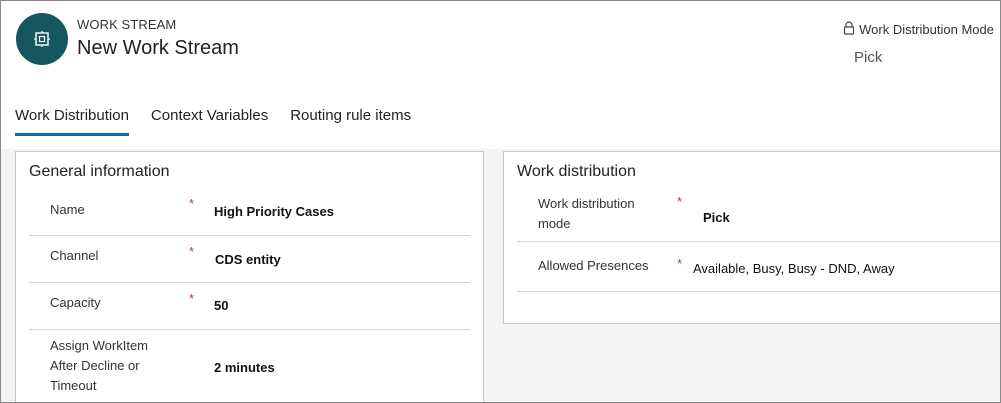 The image size is (1001, 403). Describe the element at coordinates (95, 365) in the screenshot. I see `field-label-line: After Decline or` at that location.